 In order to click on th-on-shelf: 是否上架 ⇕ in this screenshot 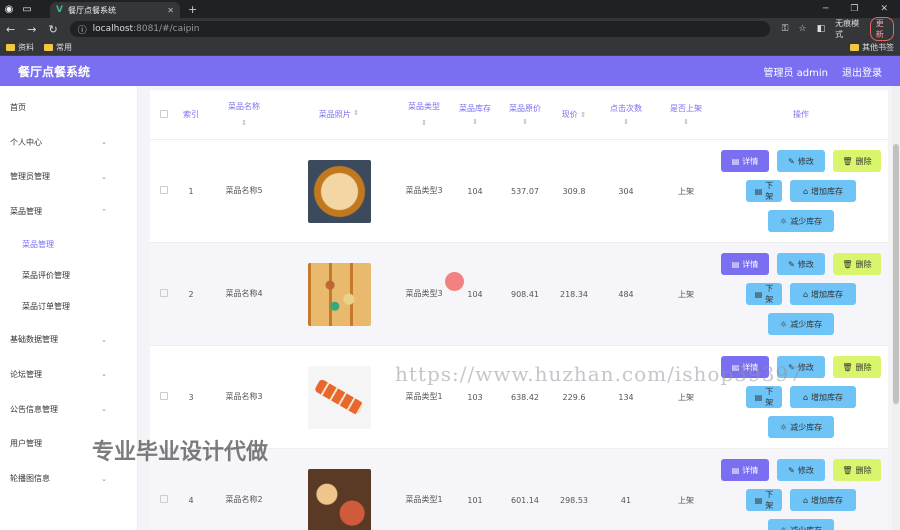, I will do `click(686, 114)`.